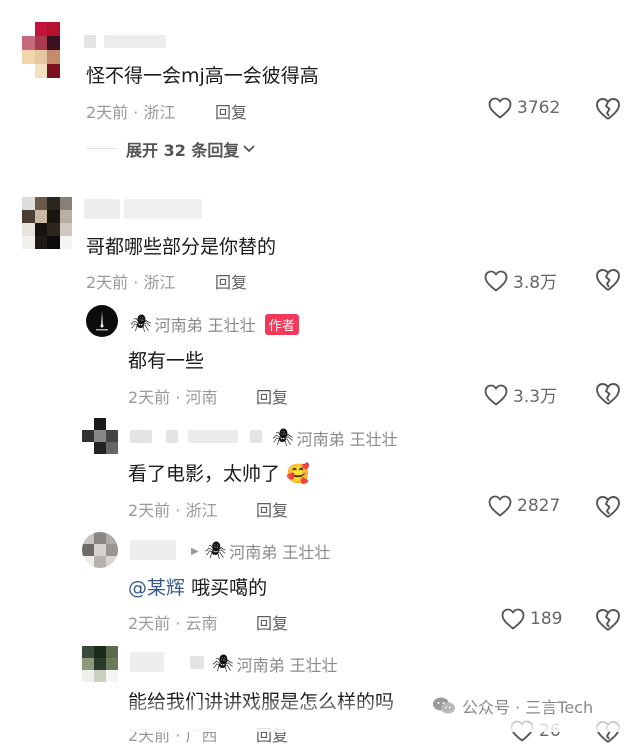  What do you see at coordinates (298, 474) in the screenshot?
I see `emoji-icon: 🥰` at bounding box center [298, 474].